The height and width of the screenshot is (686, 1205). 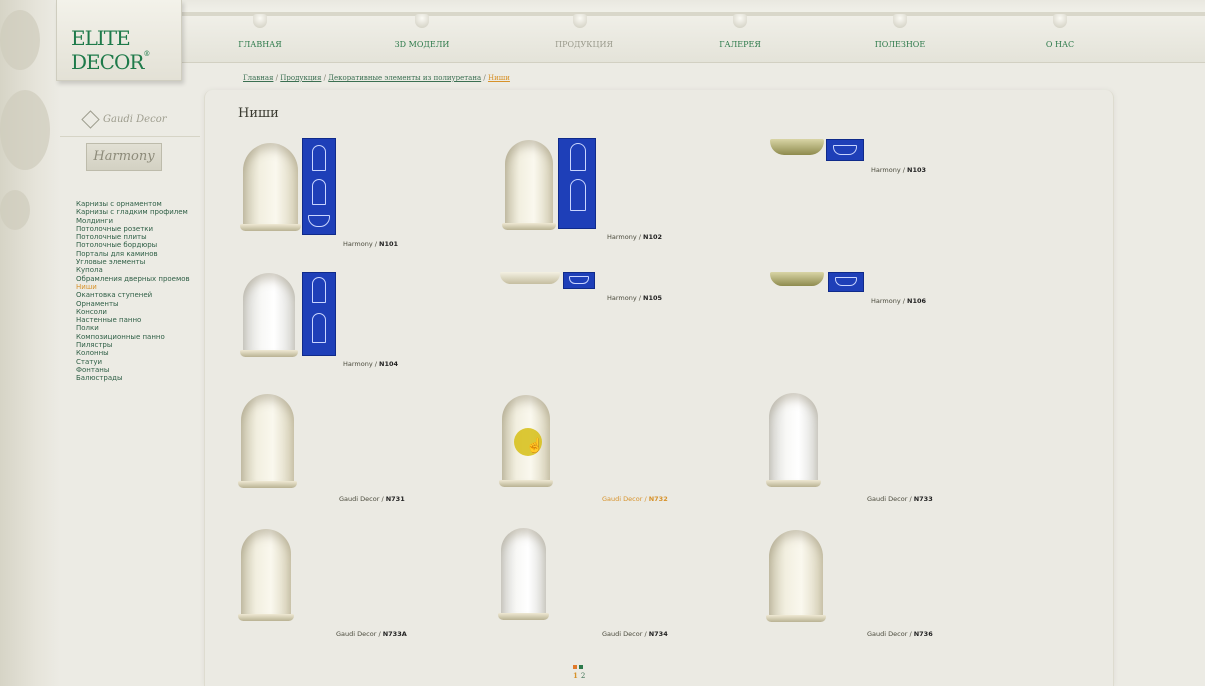 What do you see at coordinates (634, 298) in the screenshot?
I see `product-caption: Harmony / N105` at bounding box center [634, 298].